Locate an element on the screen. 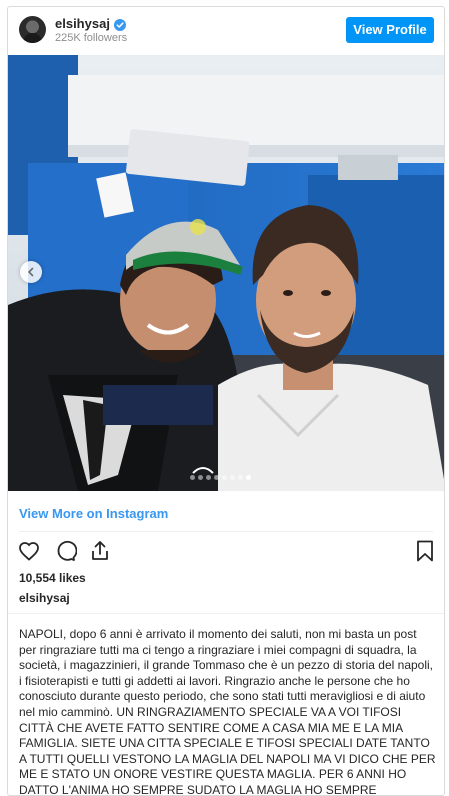  avatar is located at coordinates (32, 29).